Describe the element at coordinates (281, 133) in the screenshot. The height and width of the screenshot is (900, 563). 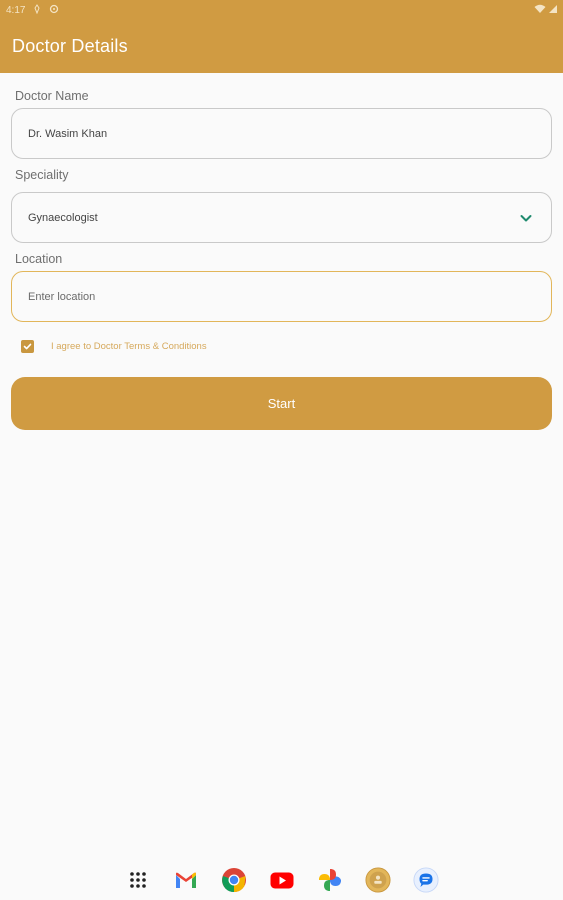
I see `doctor-name-field: Dr. Wasim Khan` at that location.